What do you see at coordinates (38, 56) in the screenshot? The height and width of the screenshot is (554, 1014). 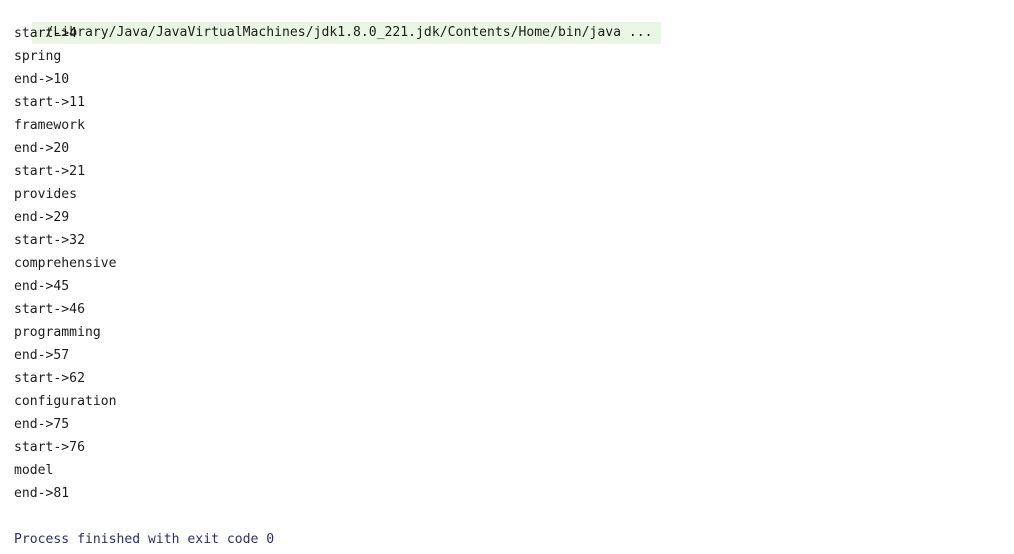 I see `console-line-1: spring` at bounding box center [38, 56].